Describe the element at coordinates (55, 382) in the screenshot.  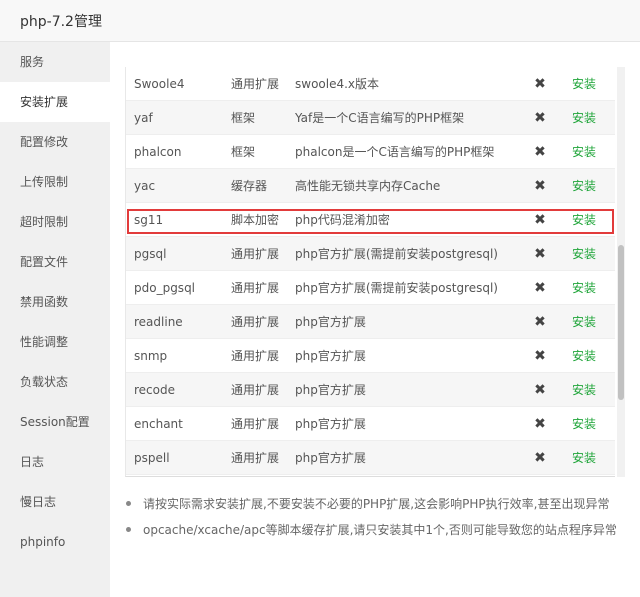
I see `sidebar-item-load-status: 负载状态` at that location.